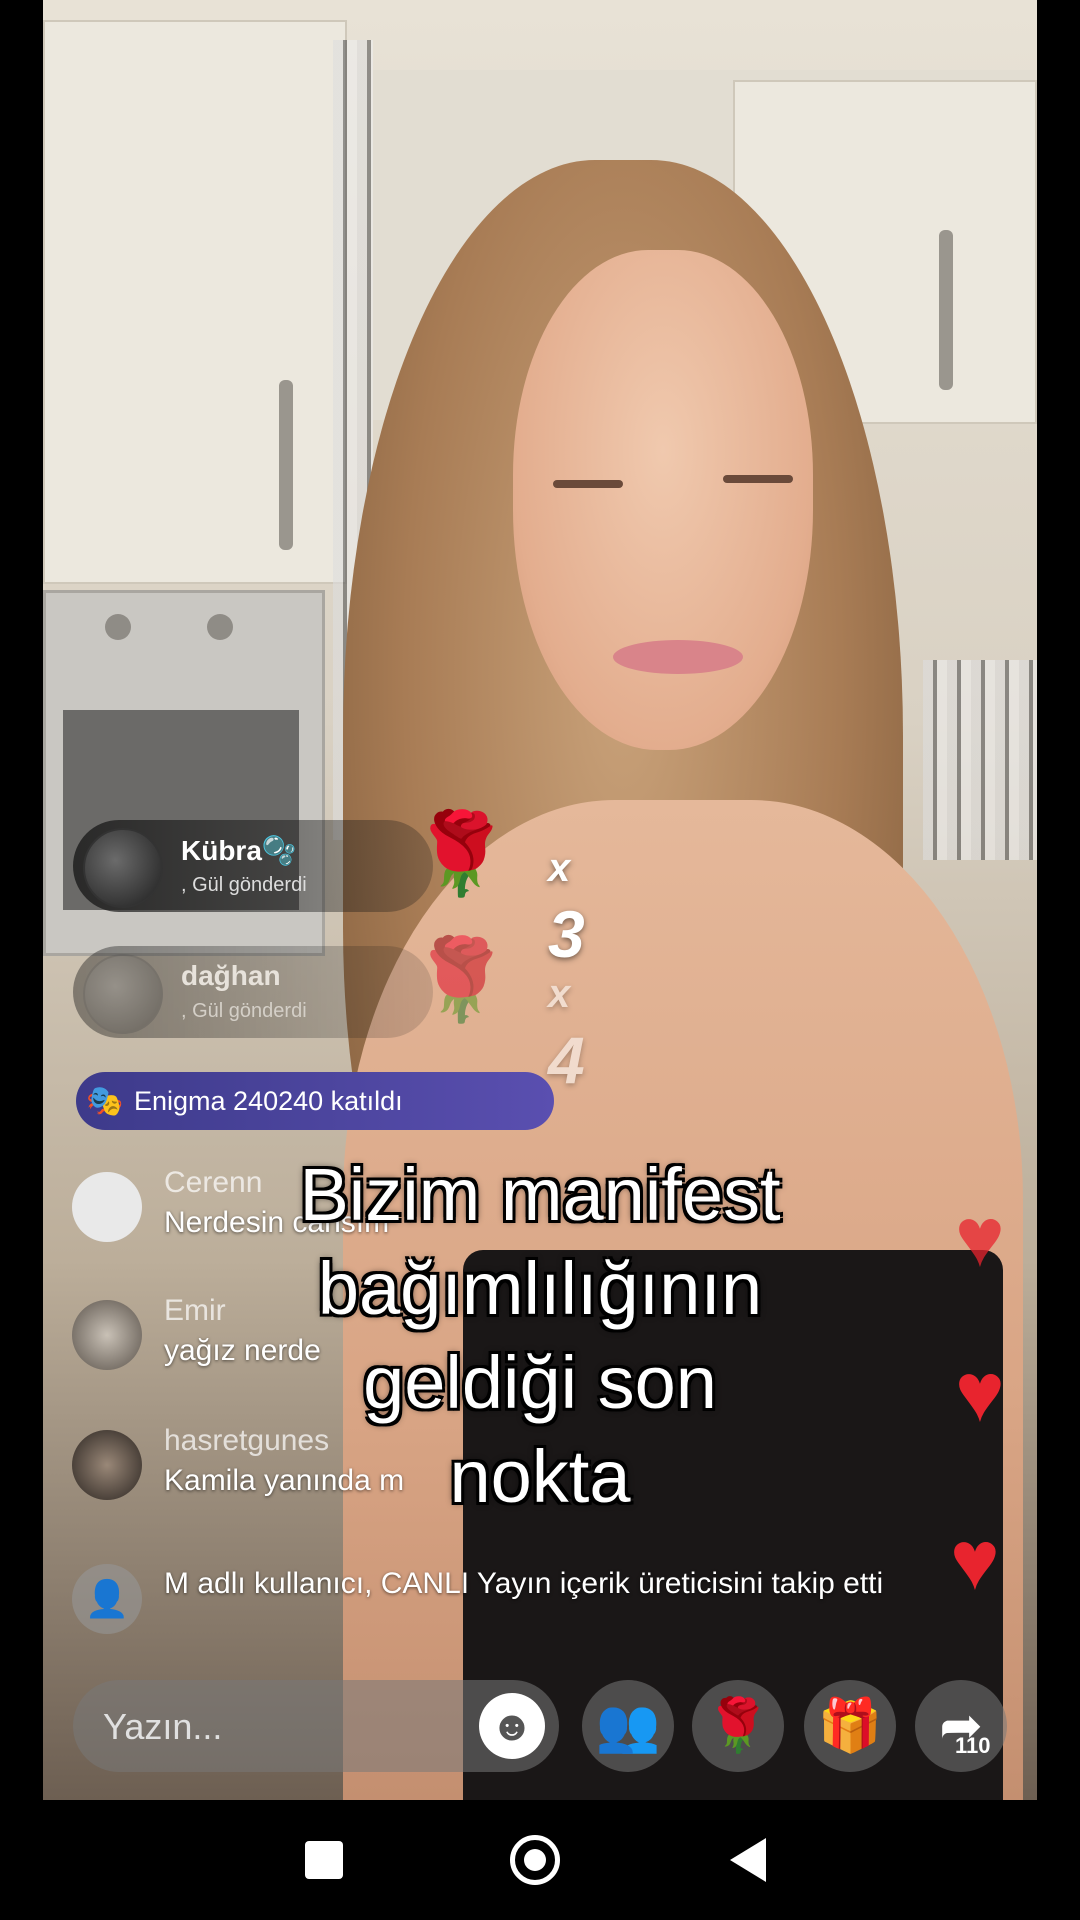 This screenshot has width=1080, height=1920. Describe the element at coordinates (105, 1101) in the screenshot. I see `mask-icon: 🎭` at that location.